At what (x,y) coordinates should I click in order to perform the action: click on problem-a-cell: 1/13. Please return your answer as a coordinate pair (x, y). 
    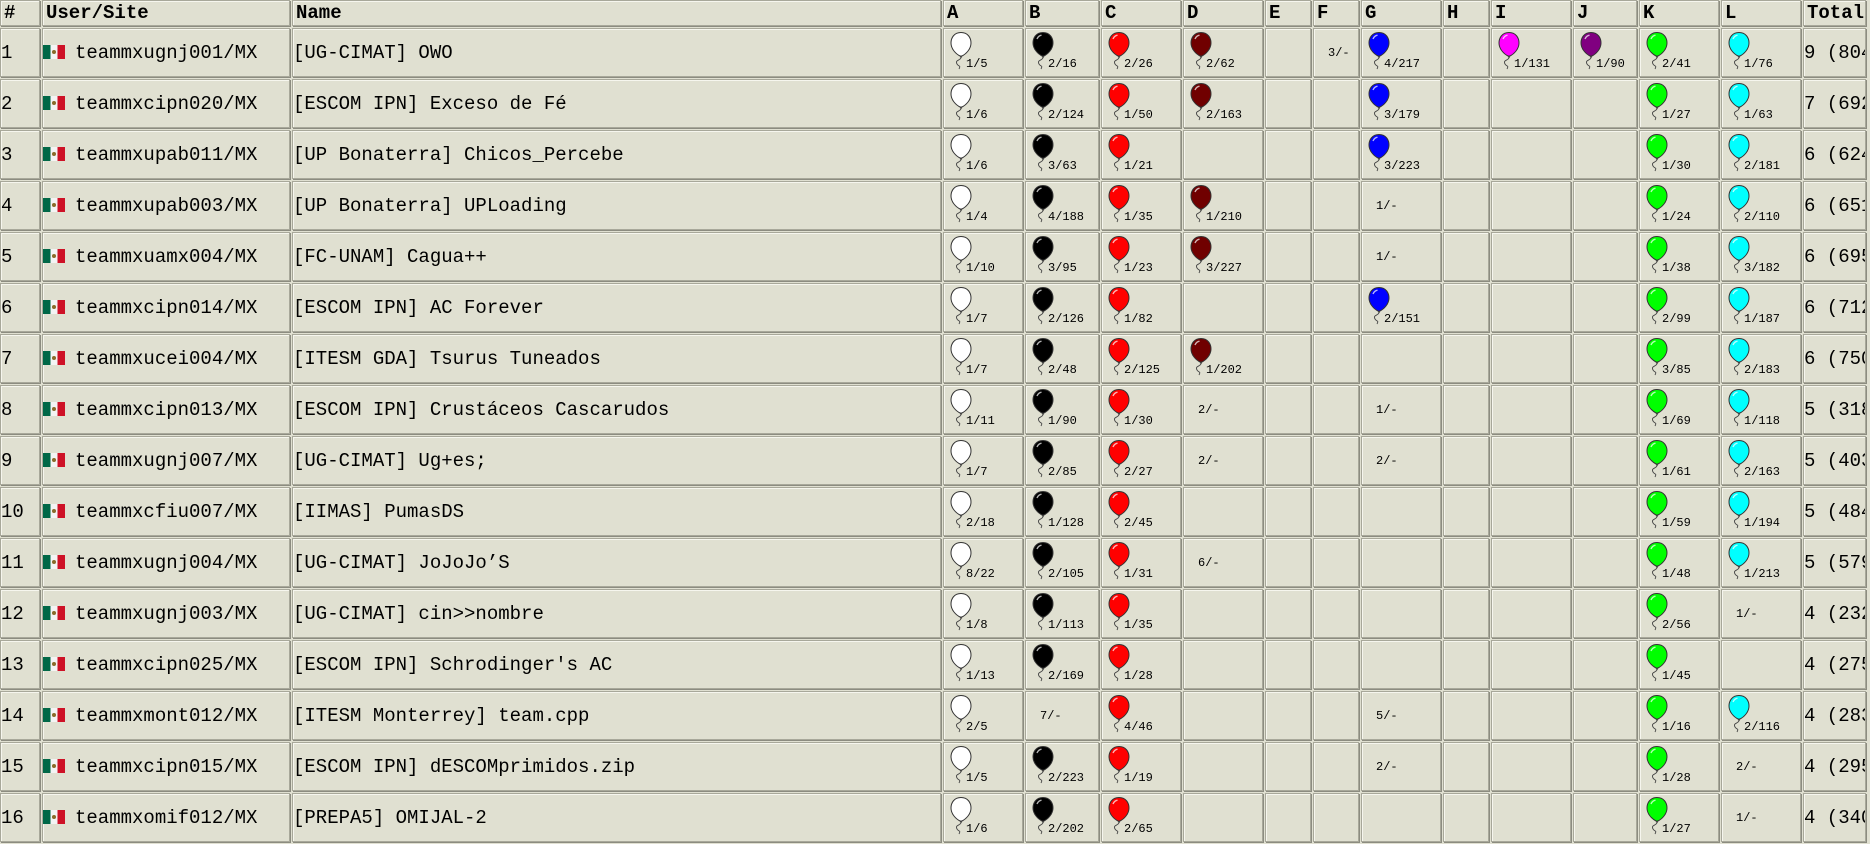
    Looking at the image, I should click on (983, 664).